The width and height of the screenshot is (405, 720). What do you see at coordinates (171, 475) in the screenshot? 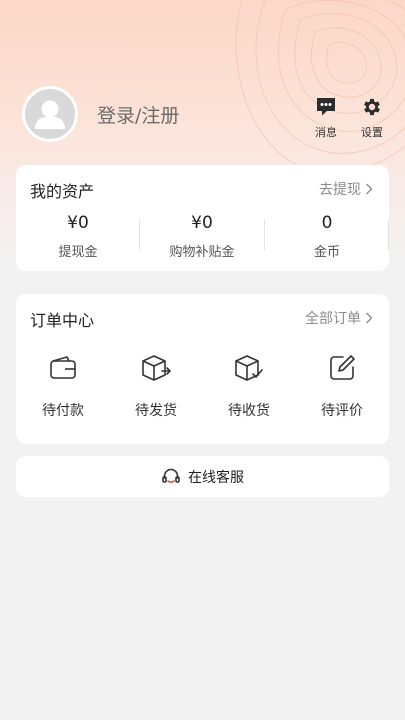
I see `headset-icon` at bounding box center [171, 475].